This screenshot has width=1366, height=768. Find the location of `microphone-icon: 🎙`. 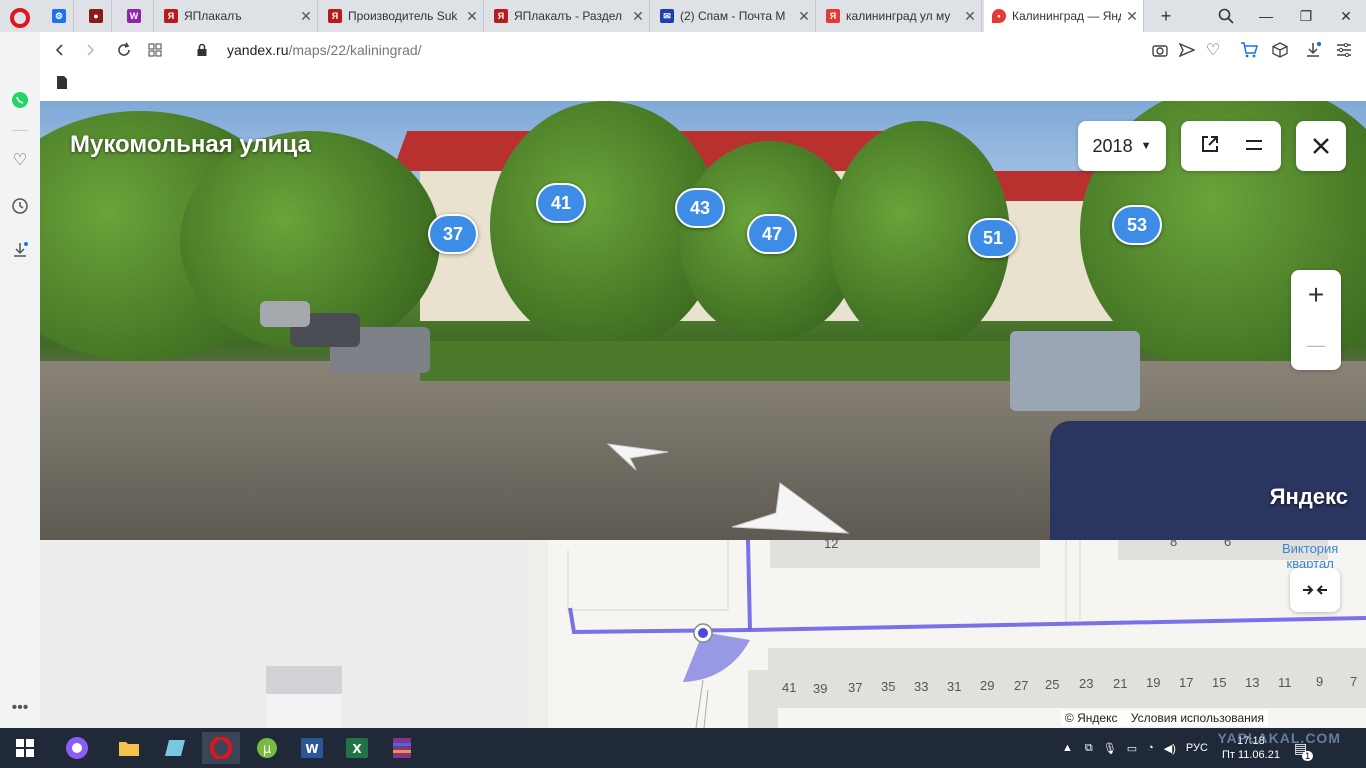

microphone-icon: 🎙 is located at coordinates (1110, 748).